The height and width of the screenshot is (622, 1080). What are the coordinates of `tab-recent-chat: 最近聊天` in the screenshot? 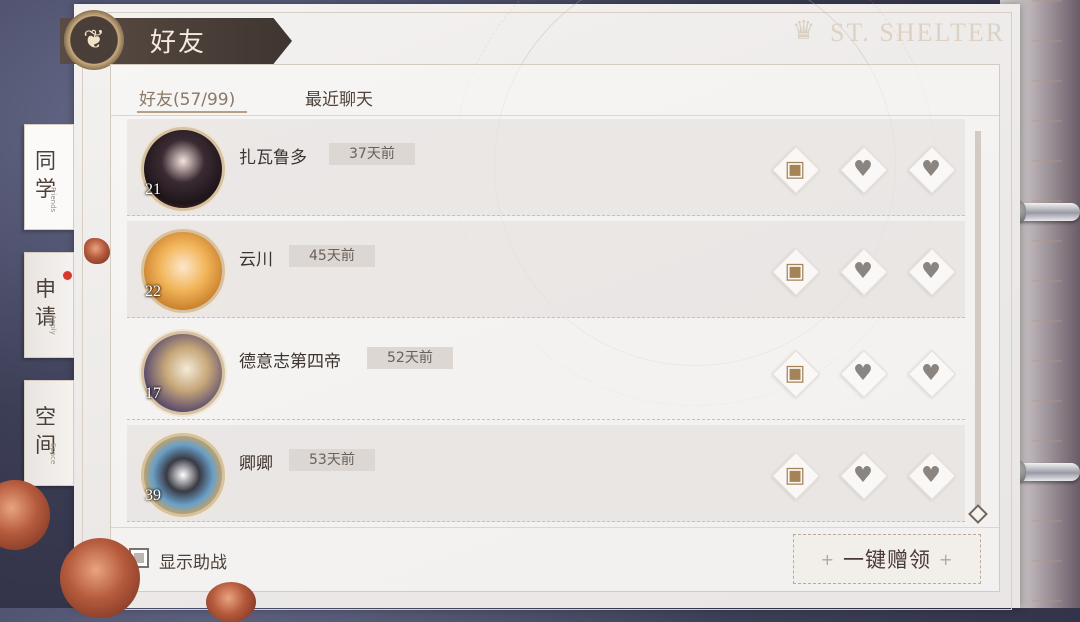 It's located at (339, 97).